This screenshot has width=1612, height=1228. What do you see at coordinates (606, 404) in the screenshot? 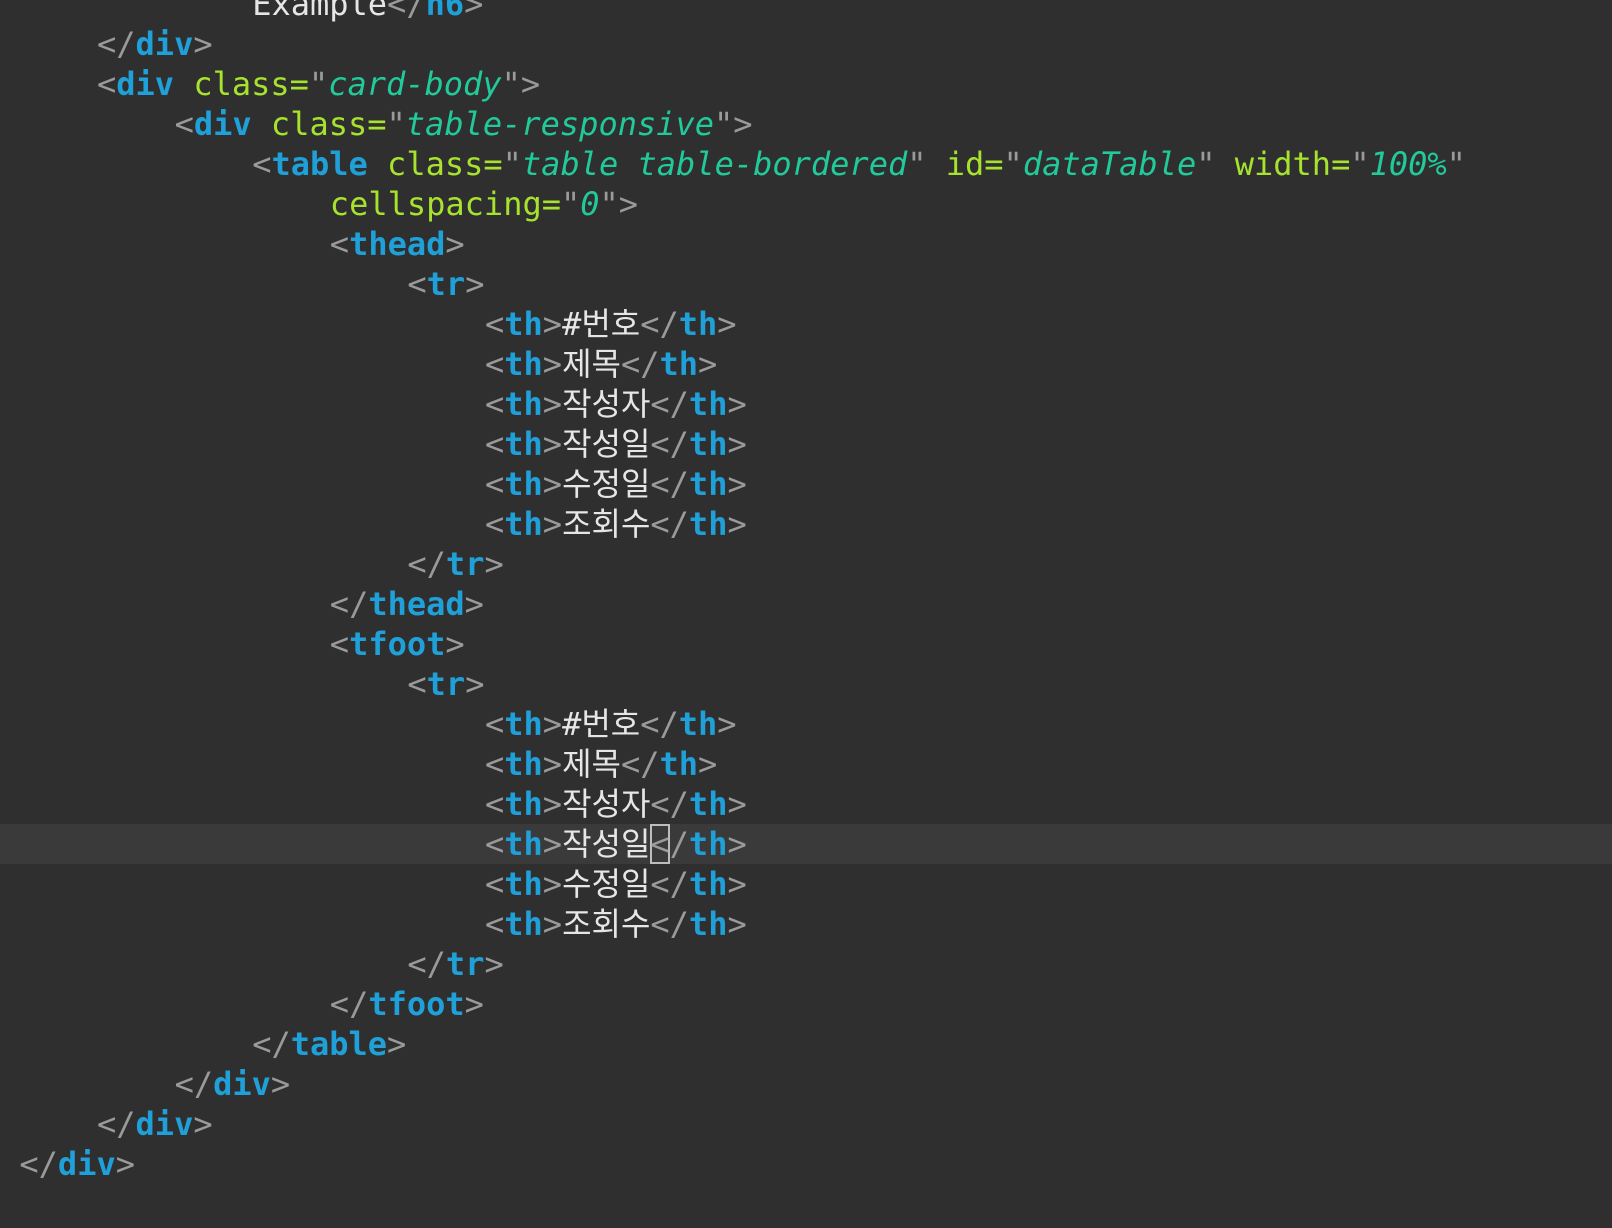
I see `code-token-text: 작성자` at bounding box center [606, 404].